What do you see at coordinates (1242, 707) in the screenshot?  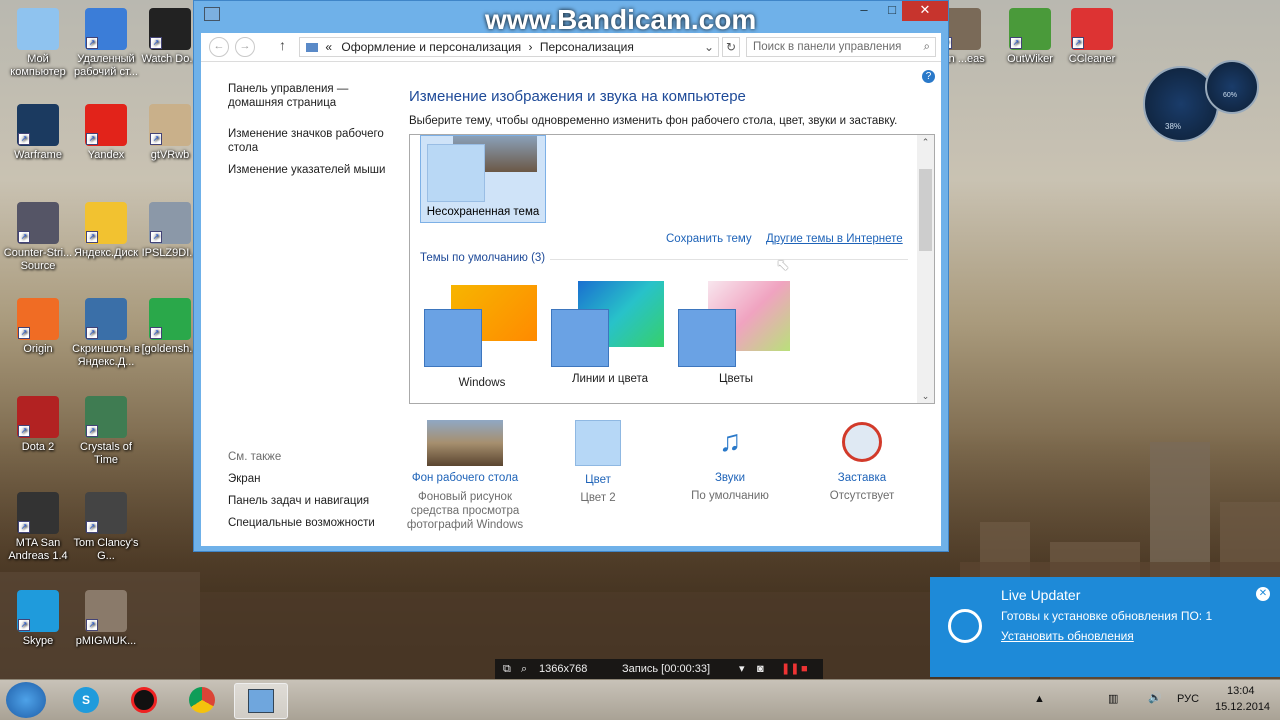 I see `clock-date: 15.12.2014` at bounding box center [1242, 707].